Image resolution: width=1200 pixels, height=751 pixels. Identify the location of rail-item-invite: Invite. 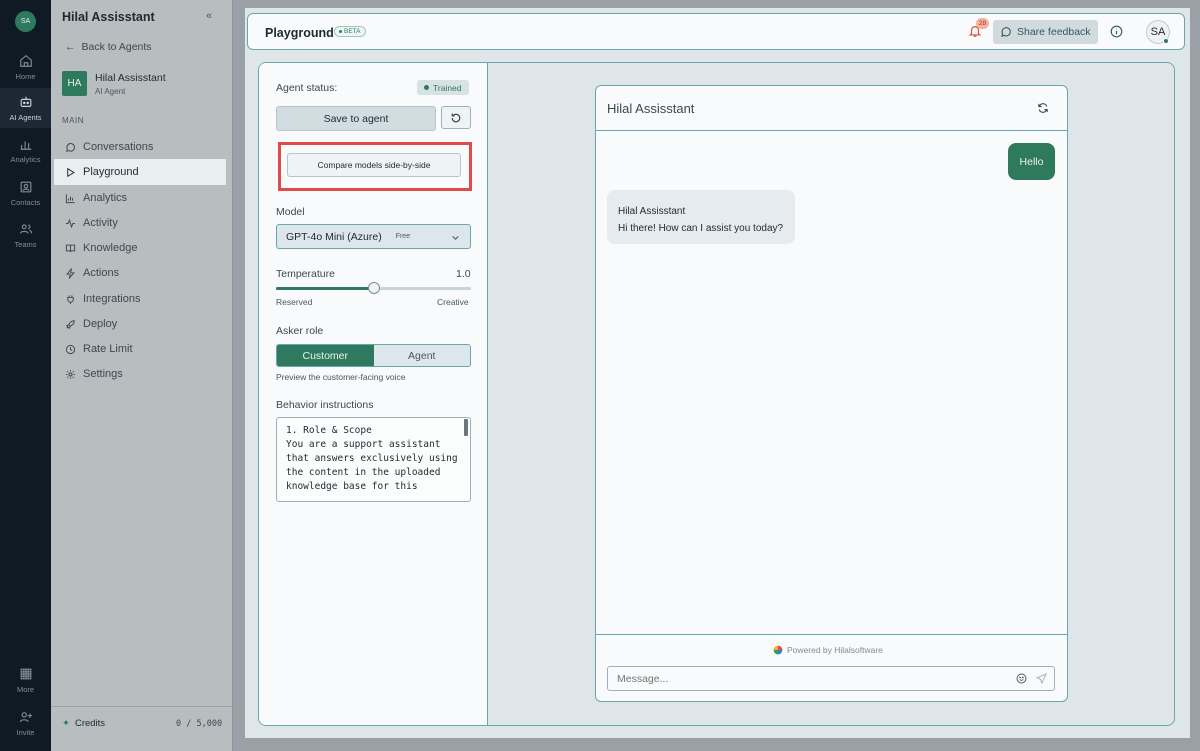
(25, 723).